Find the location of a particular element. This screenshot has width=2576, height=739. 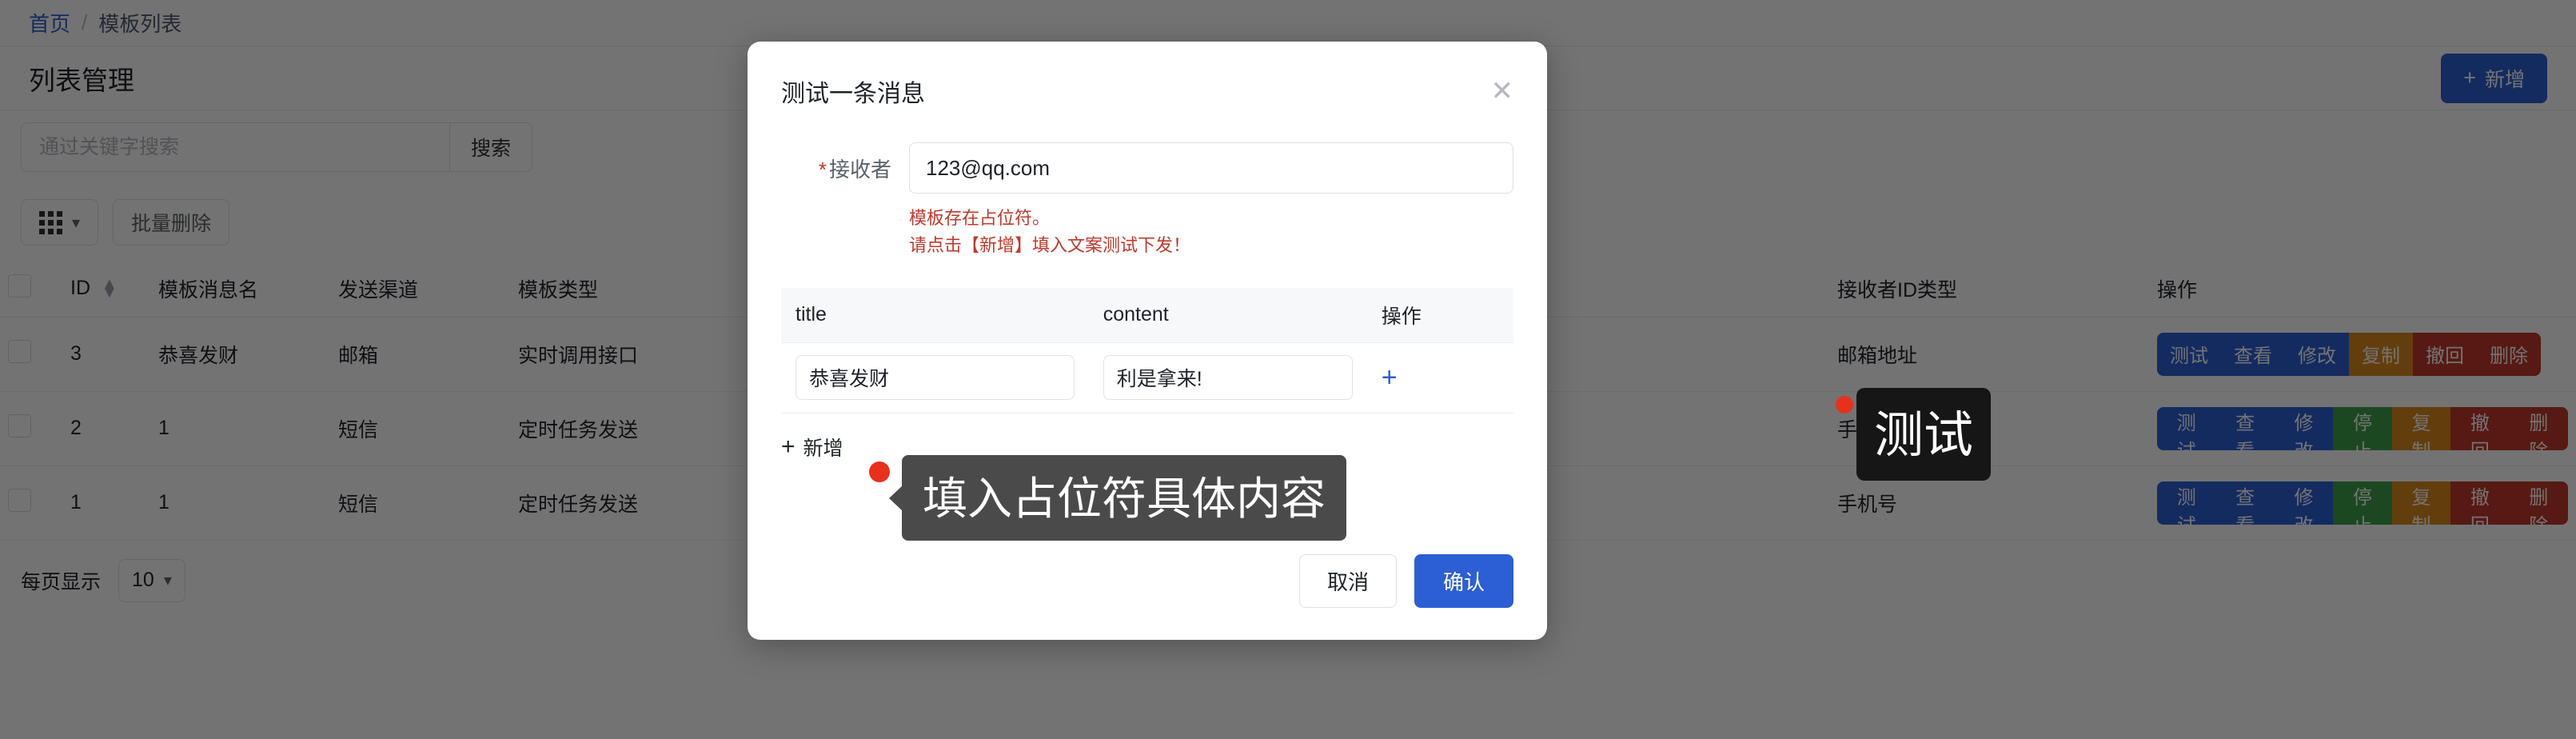

add-placeholder-row-label: 新增 is located at coordinates (823, 448).